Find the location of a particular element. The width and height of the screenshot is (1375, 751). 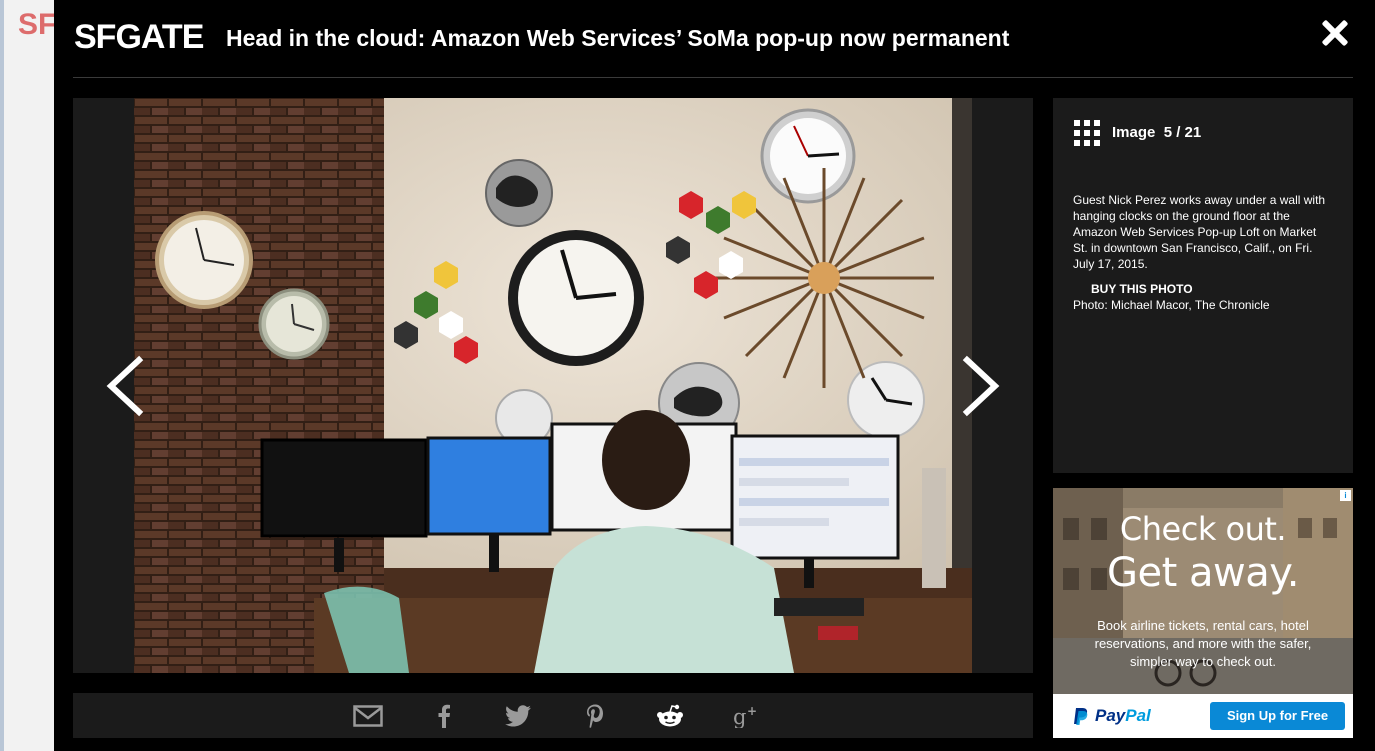

previous-image-button is located at coordinates (123, 386).